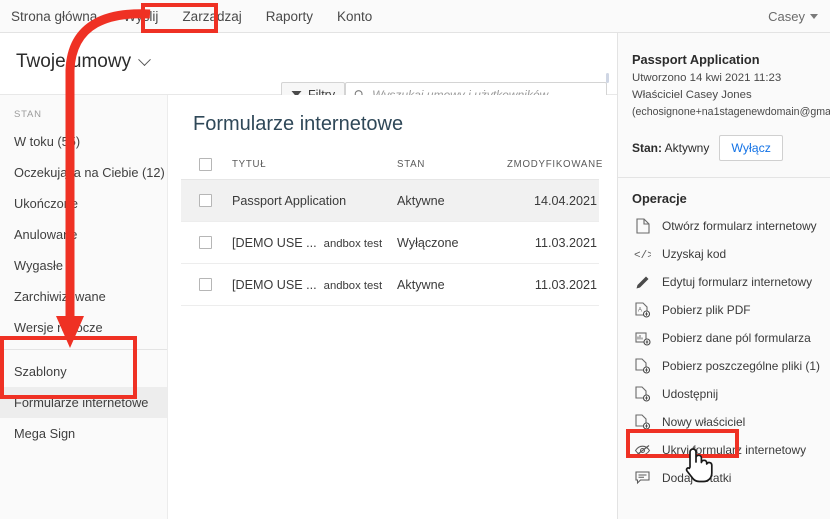 This screenshot has height=519, width=830. I want to click on sidebar-item-templates: Szablony, so click(83, 371).